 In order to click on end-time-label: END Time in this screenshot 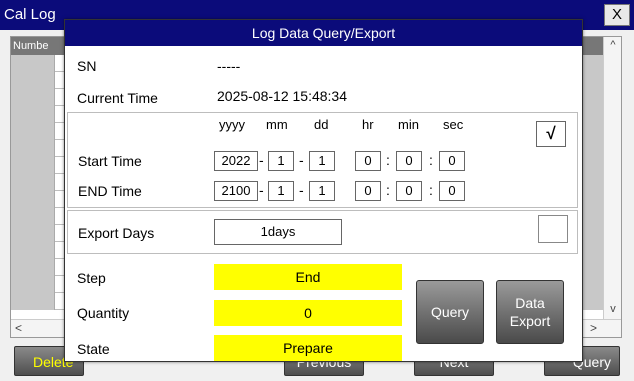, I will do `click(110, 191)`.